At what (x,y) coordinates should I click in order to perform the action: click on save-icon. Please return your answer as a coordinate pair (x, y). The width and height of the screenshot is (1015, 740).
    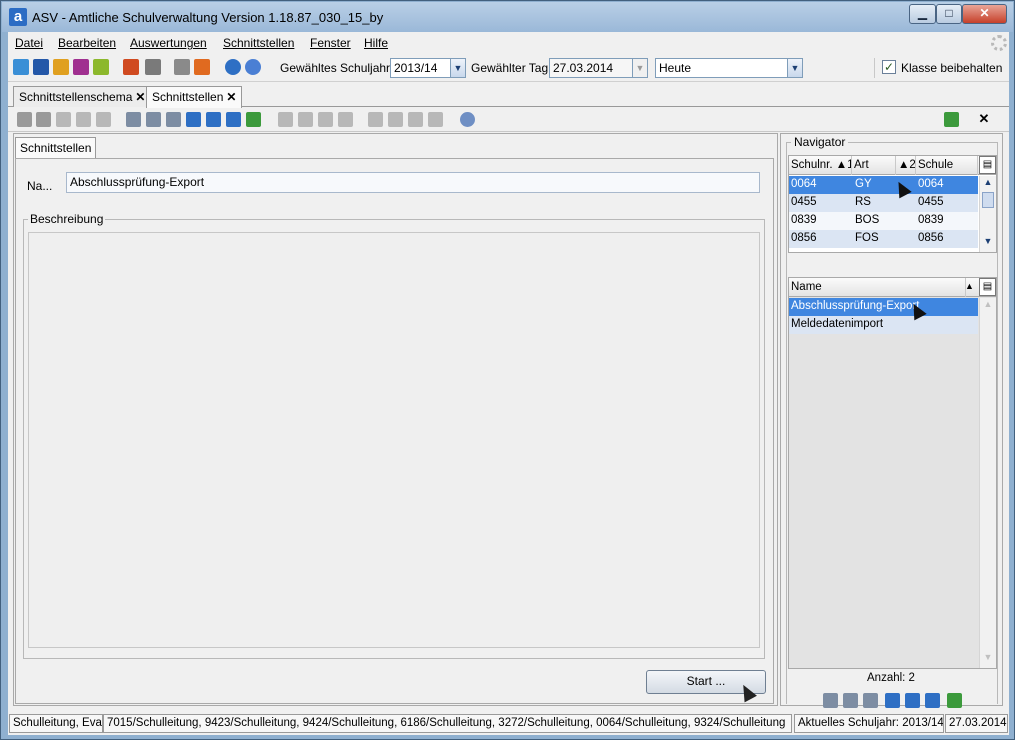
    Looking at the image, I should click on (43, 119).